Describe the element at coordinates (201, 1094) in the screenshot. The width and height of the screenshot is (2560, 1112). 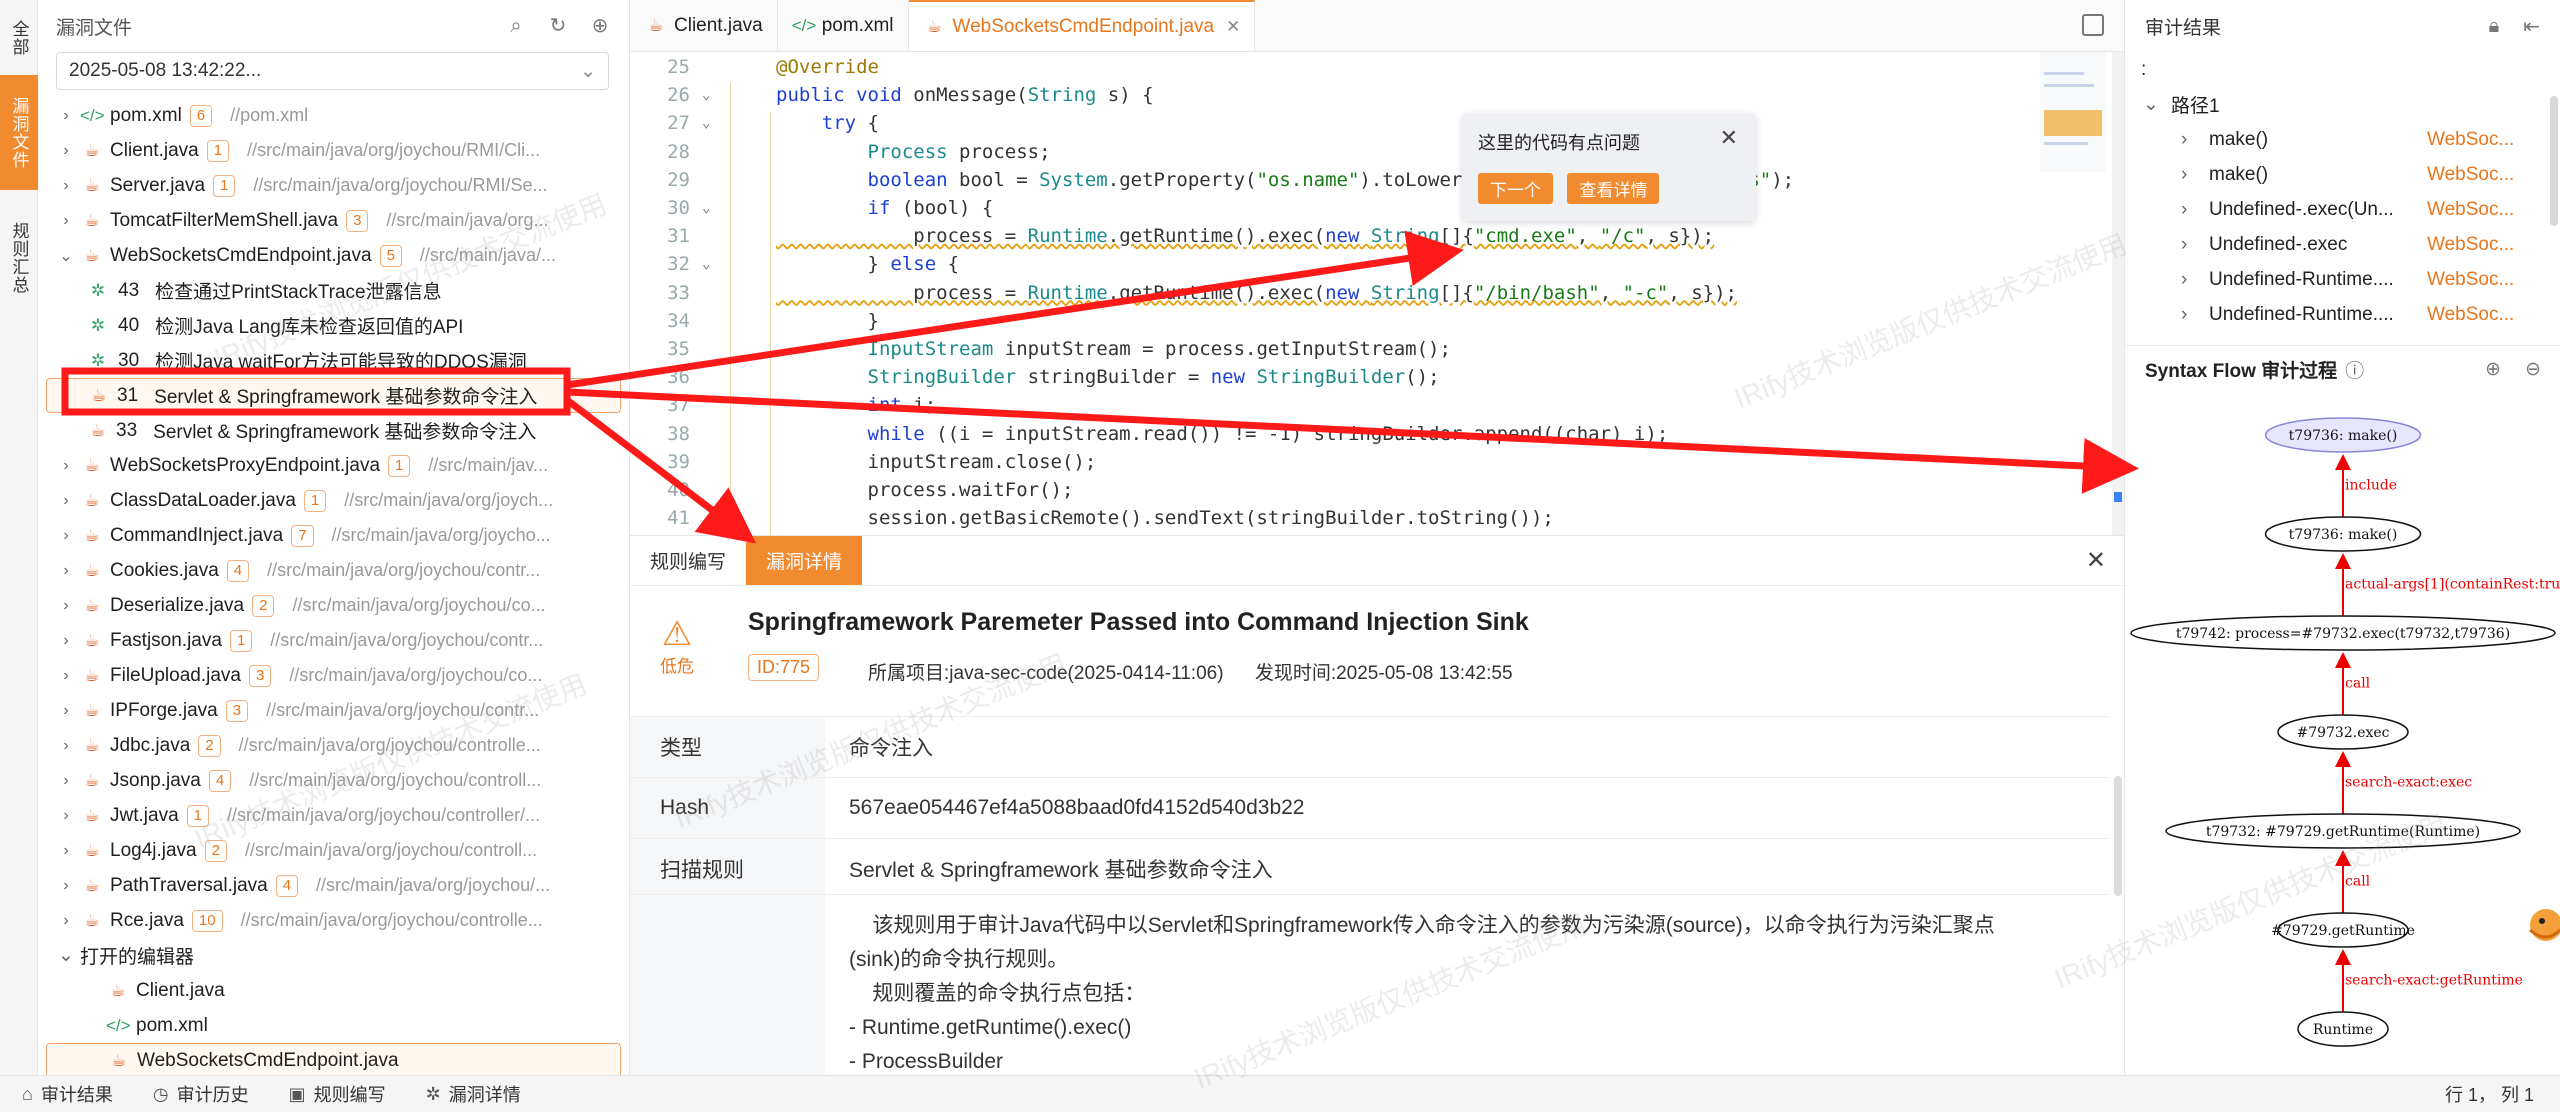
I see `status-audit-history: ◷ 审计历史` at that location.